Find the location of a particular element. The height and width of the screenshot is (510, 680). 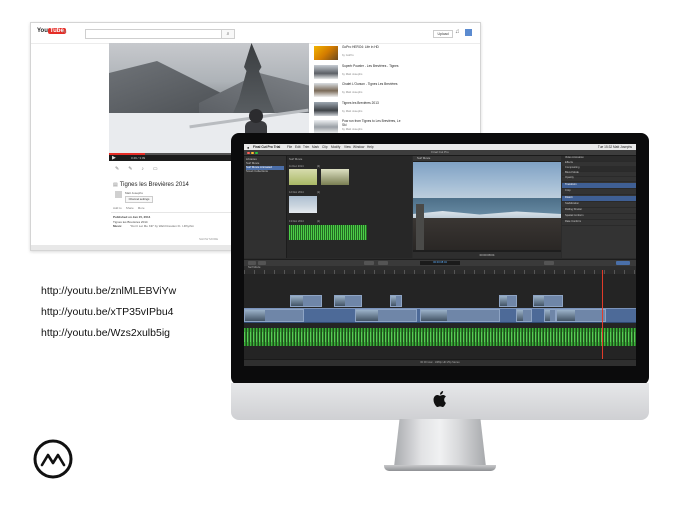

notification-bell-icon: ♫ is located at coordinates (457, 32).